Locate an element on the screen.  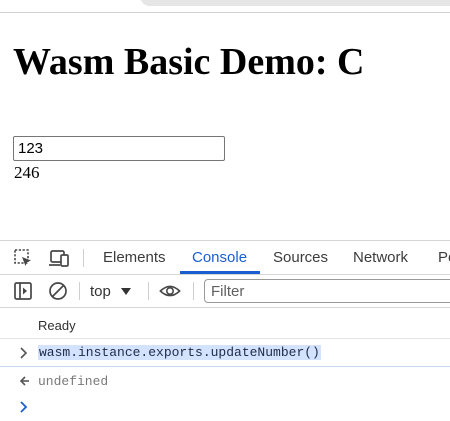
context-selector: top is located at coordinates (110, 291).